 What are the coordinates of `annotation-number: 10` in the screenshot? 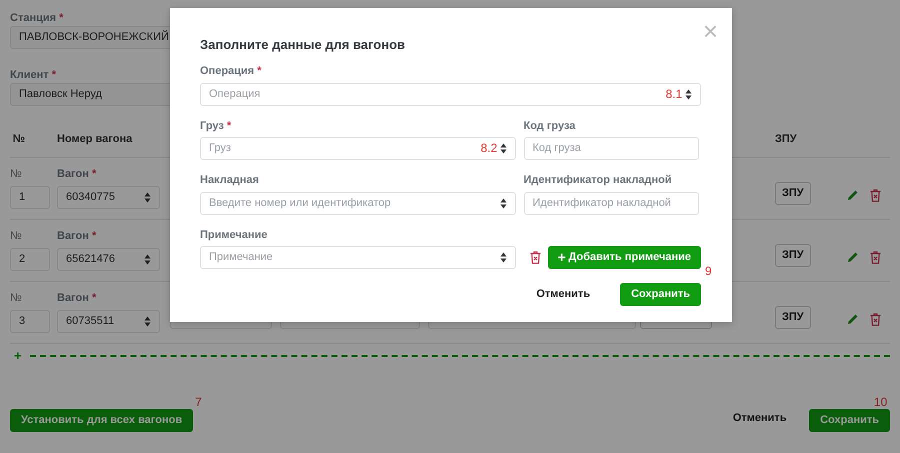 It's located at (881, 402).